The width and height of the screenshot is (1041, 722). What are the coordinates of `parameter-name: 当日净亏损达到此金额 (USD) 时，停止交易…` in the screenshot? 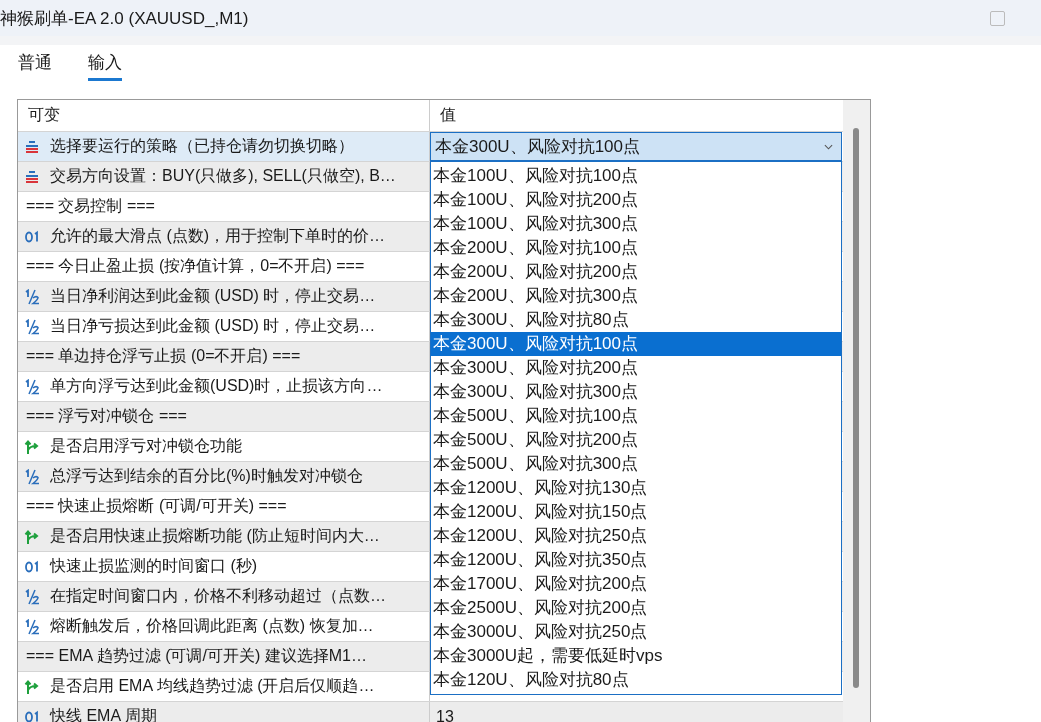 It's located at (213, 326).